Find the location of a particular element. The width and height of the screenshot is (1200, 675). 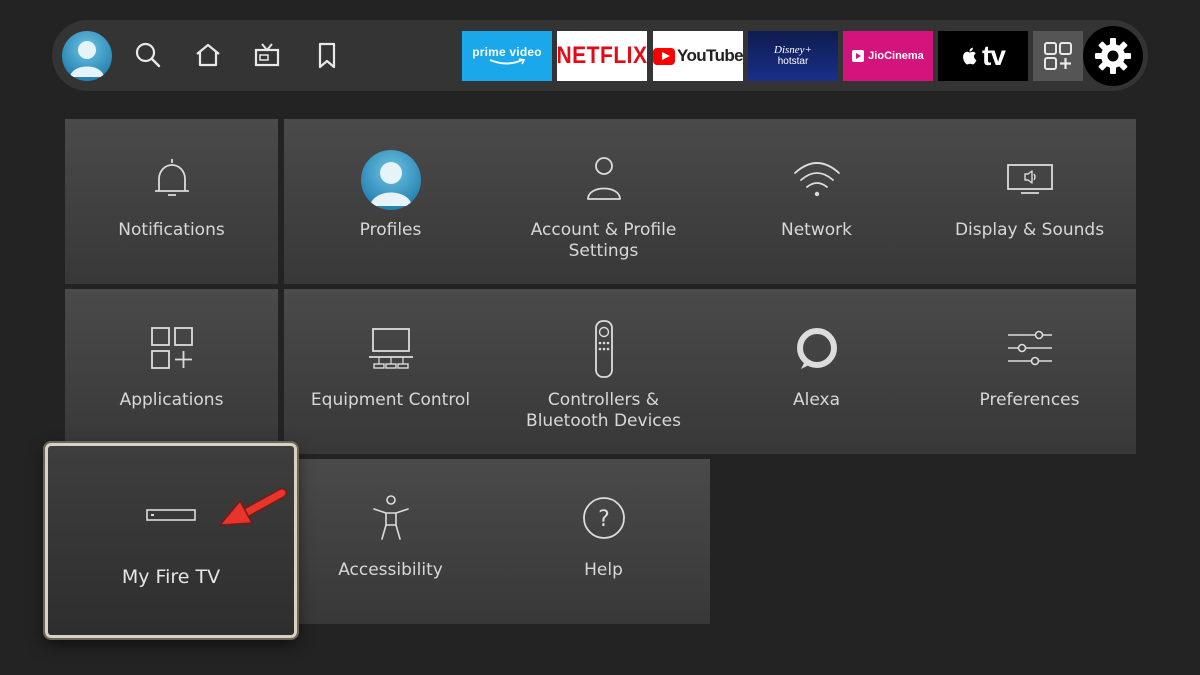

tile-display-sounds: Display & Sounds is located at coordinates (1029, 201).